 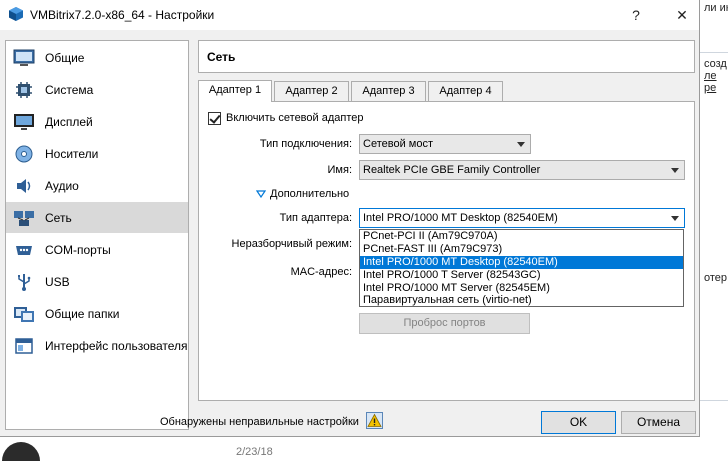 What do you see at coordinates (710, 88) in the screenshot?
I see `background-text: ре` at bounding box center [710, 88].